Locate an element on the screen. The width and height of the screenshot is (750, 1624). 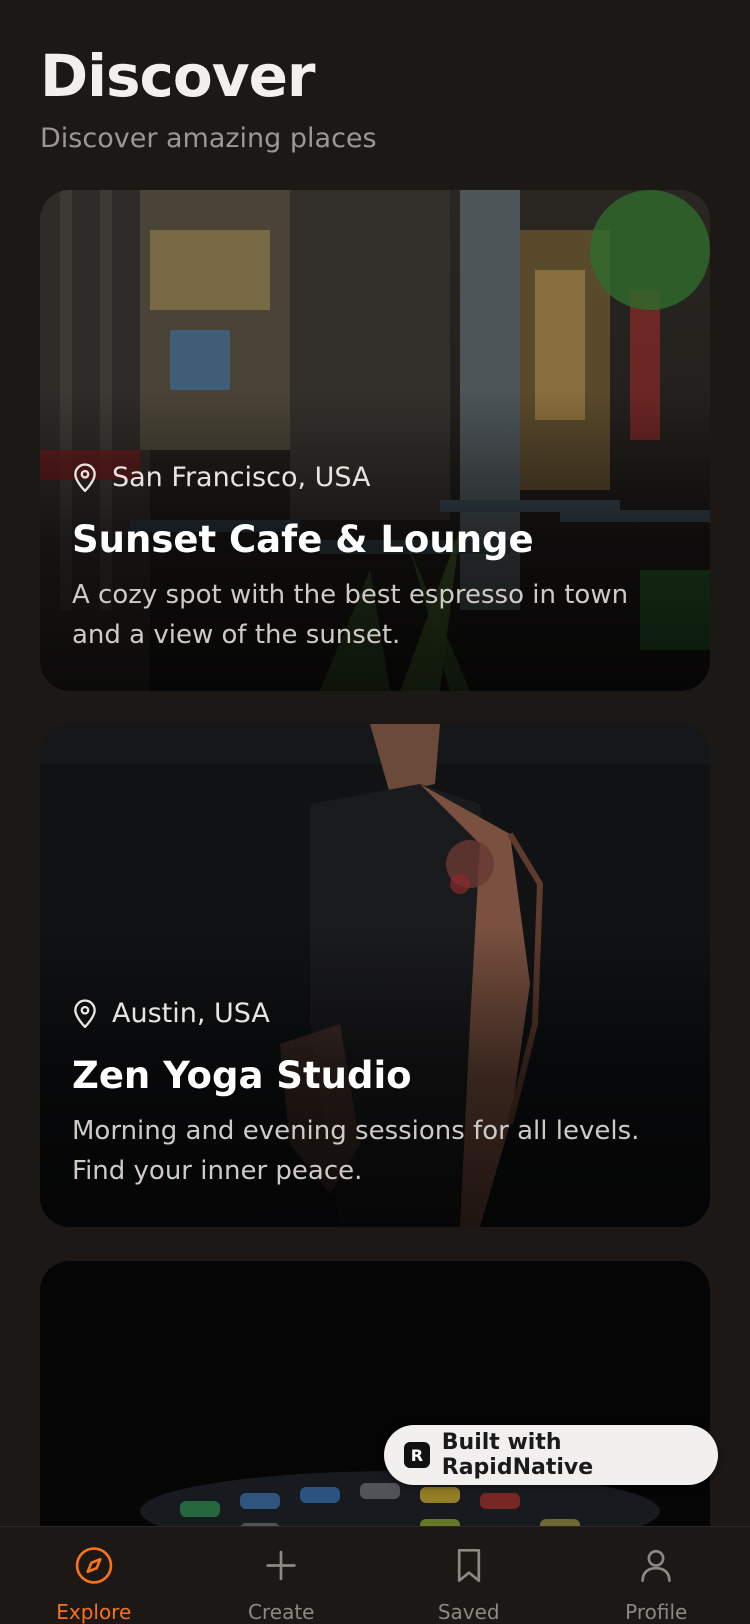
badge-label: Built with RapidNative is located at coordinates (517, 1455).